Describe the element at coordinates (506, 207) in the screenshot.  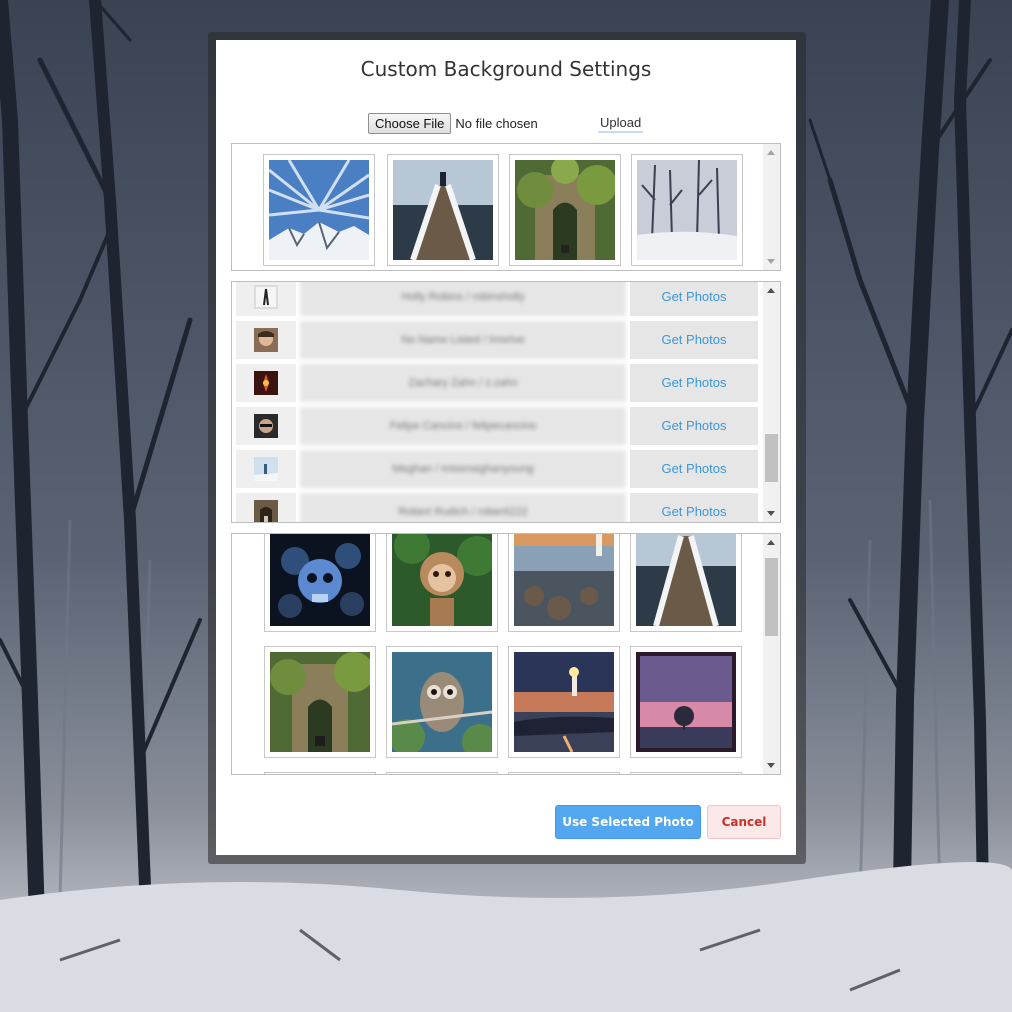
I see `recent-photos-panel` at that location.